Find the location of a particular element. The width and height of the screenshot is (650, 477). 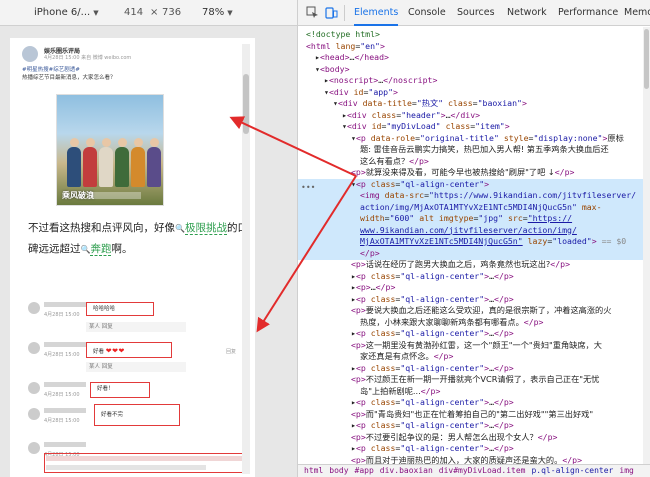

reply-button: 回复 is located at coordinates (231, 351).